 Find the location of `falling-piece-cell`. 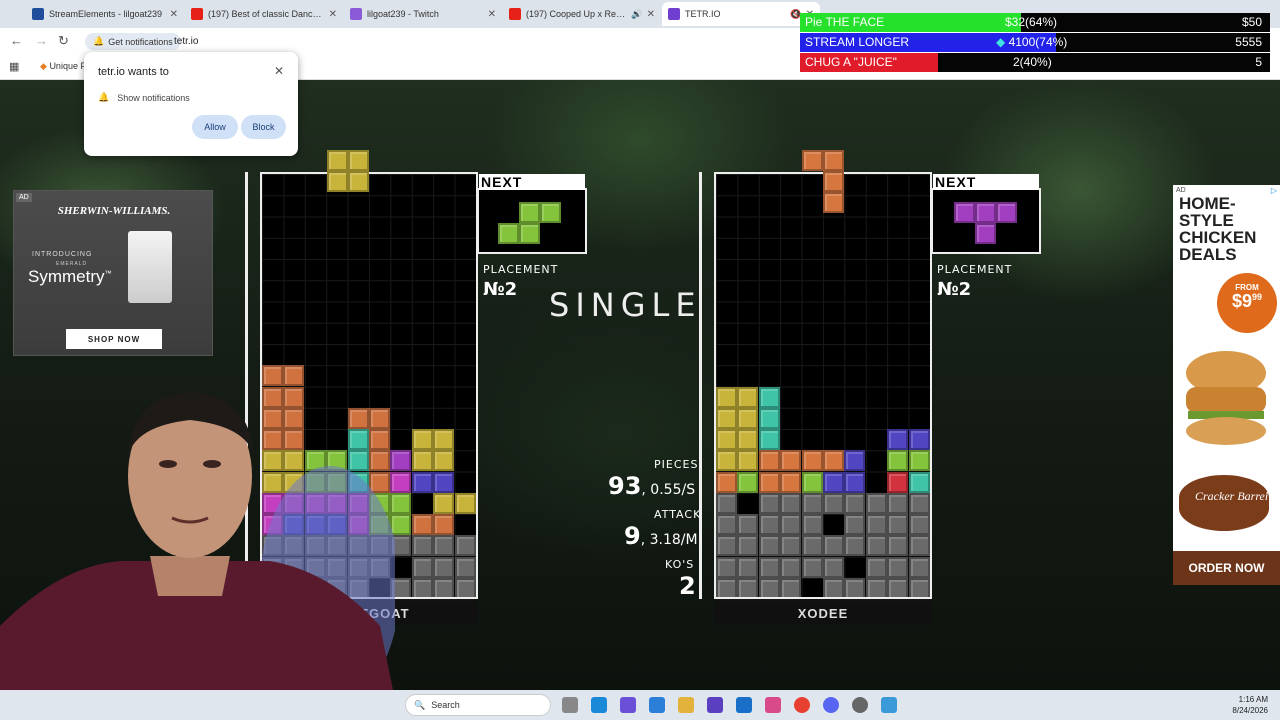

falling-piece-cell is located at coordinates (358, 181).